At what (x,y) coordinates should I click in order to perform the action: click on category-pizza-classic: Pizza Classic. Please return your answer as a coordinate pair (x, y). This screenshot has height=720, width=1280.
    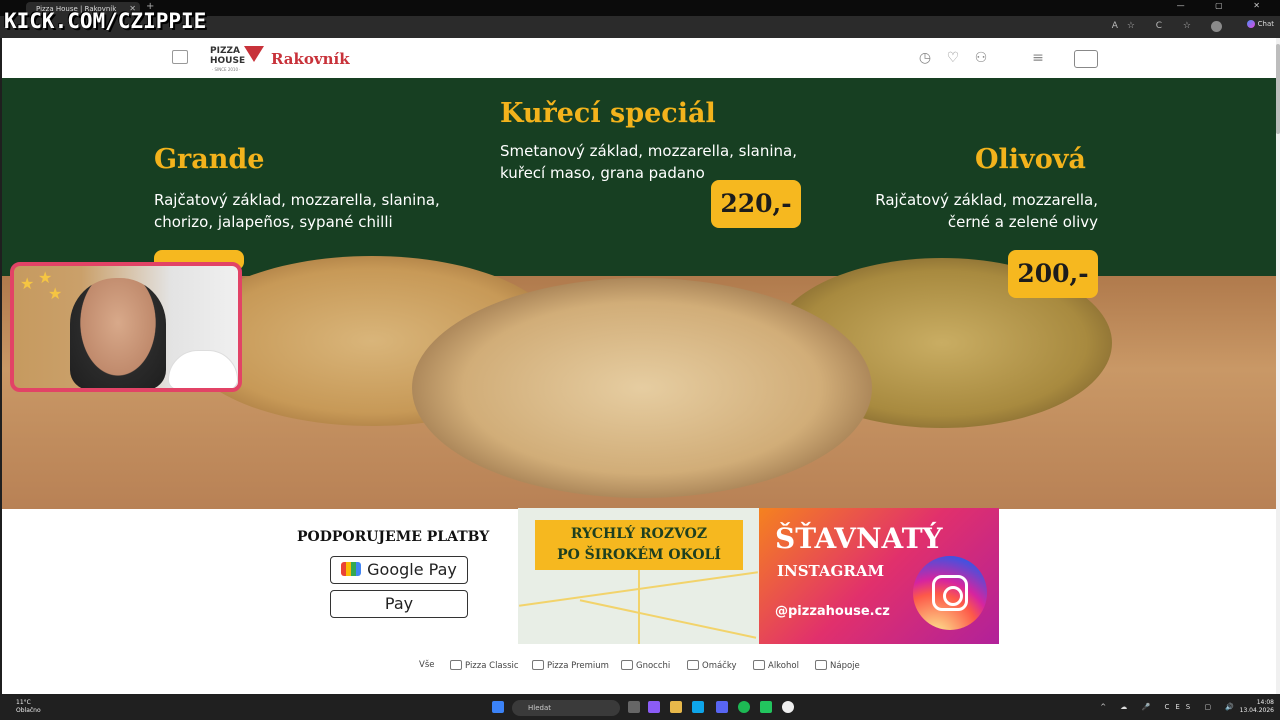
    Looking at the image, I should click on (484, 665).